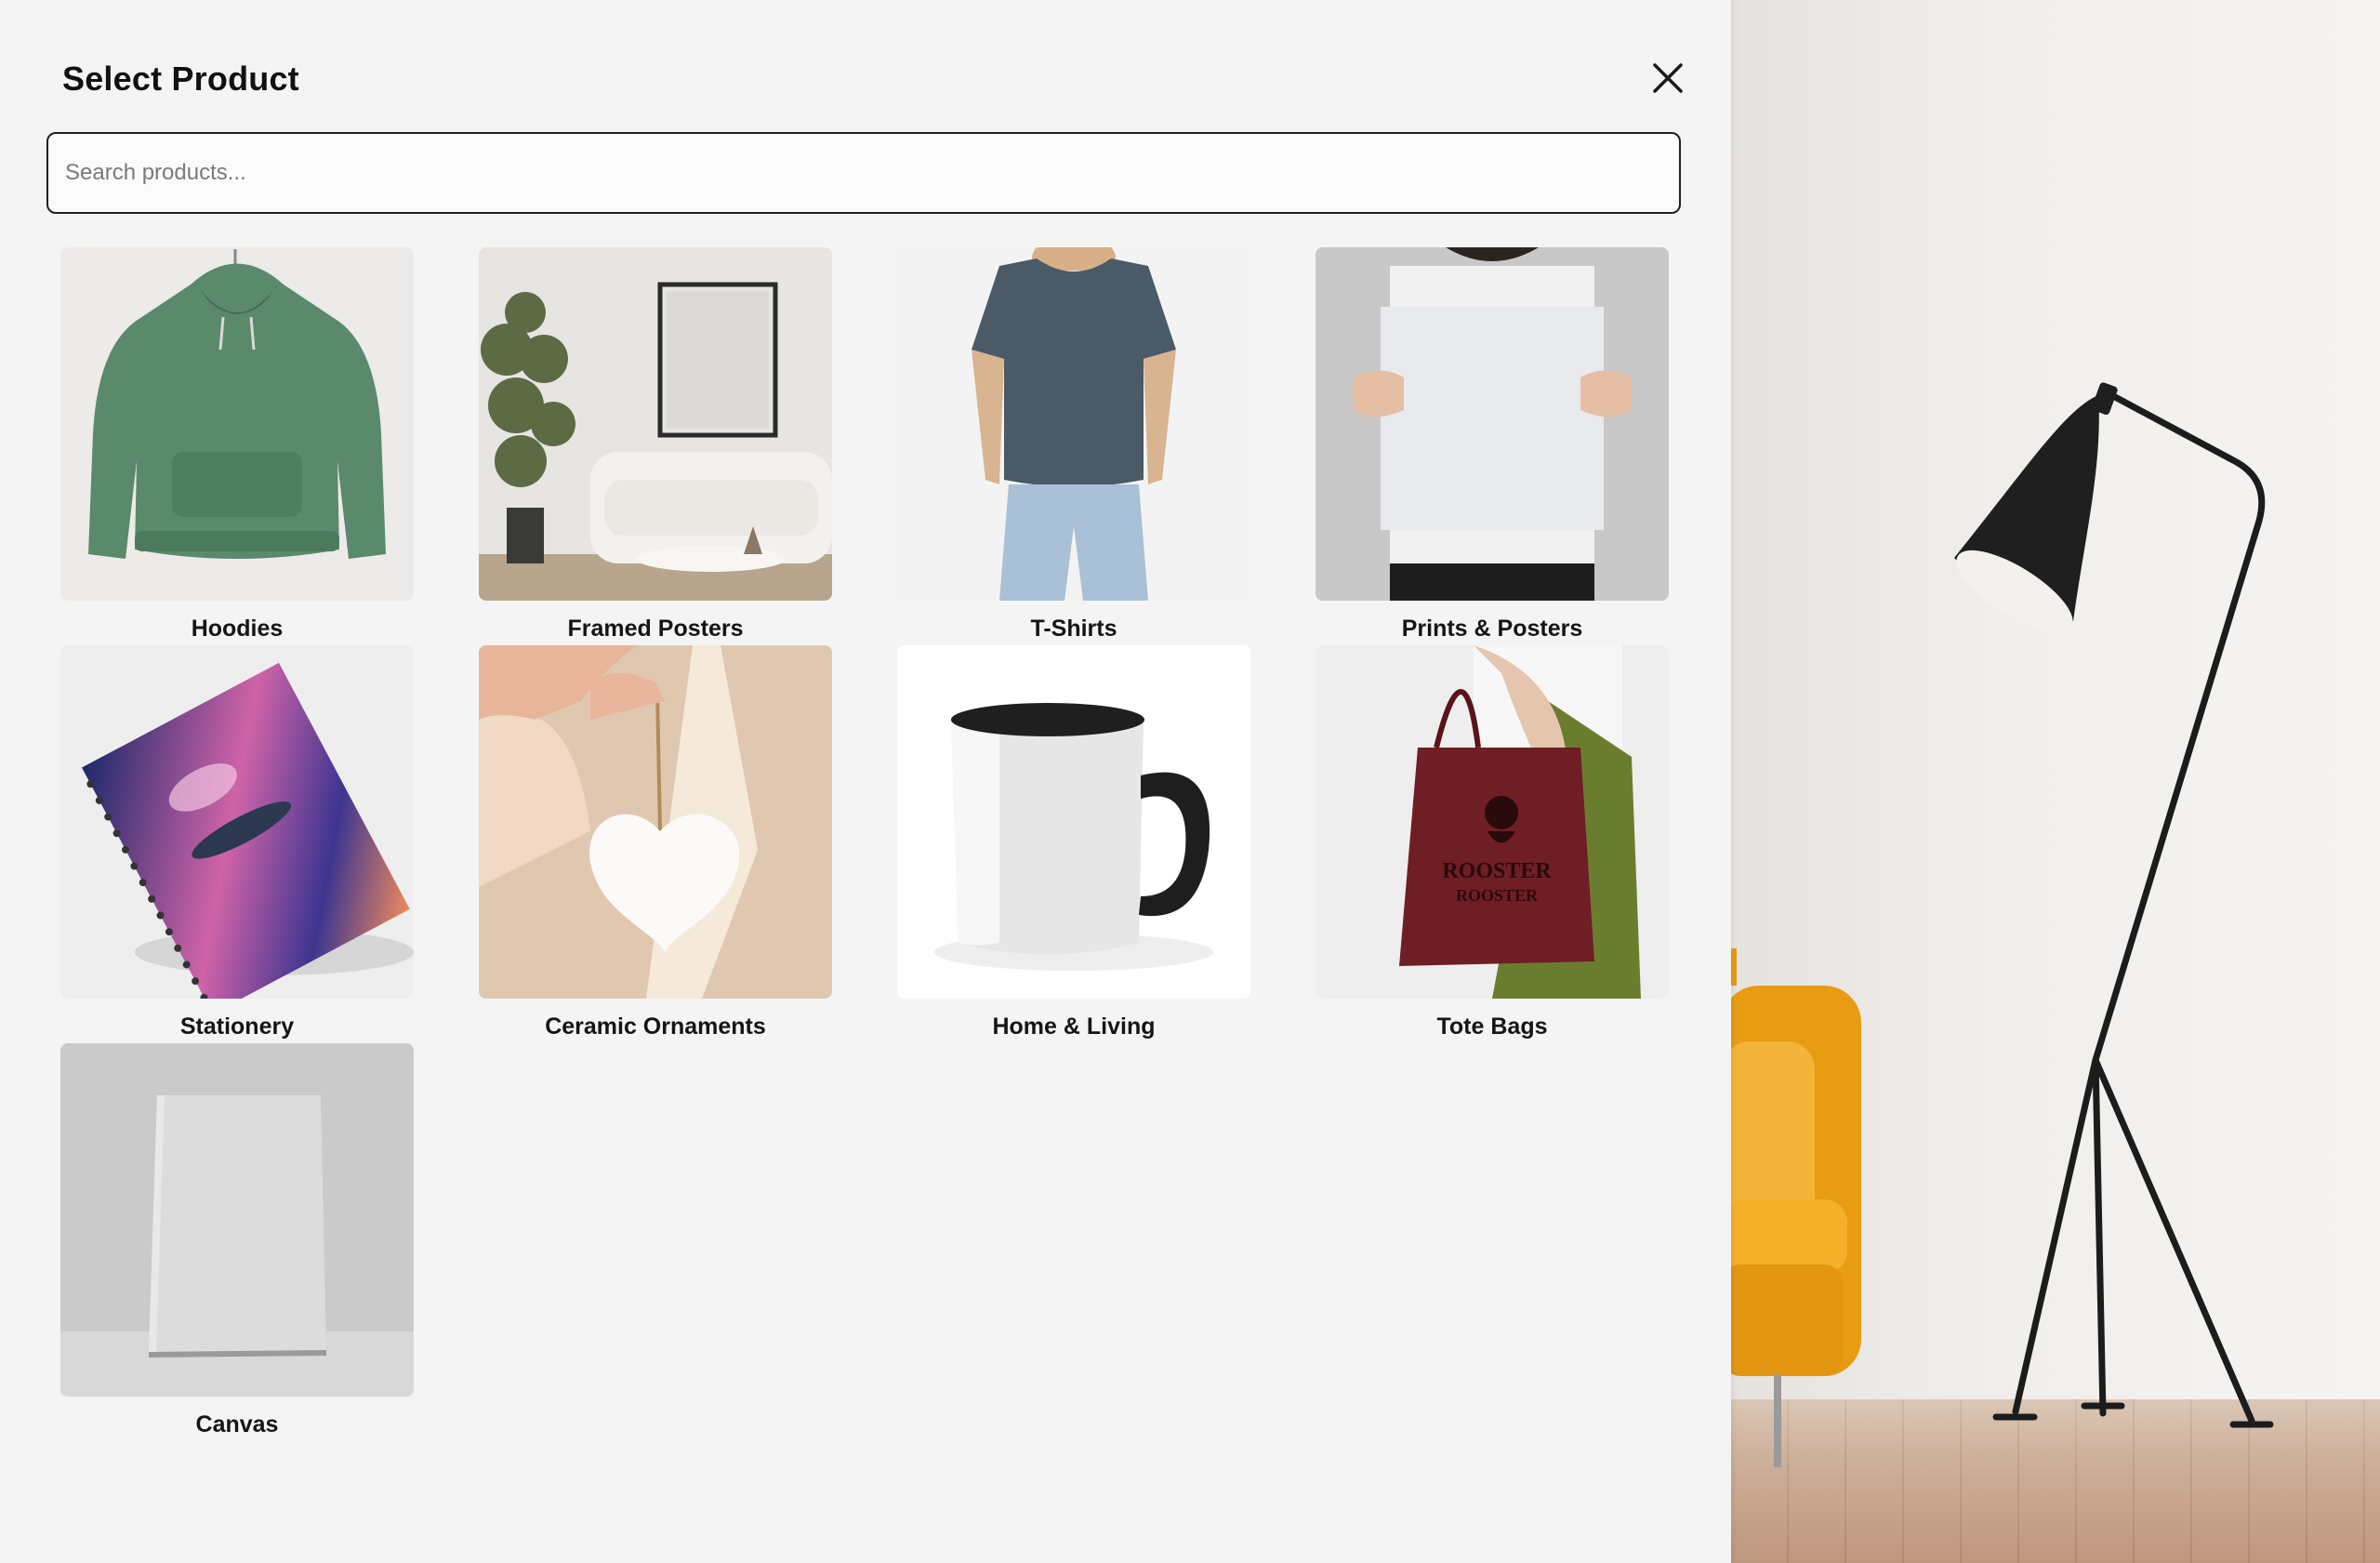 The height and width of the screenshot is (1563, 2380). I want to click on product-label: T-Shirts, so click(1073, 629).